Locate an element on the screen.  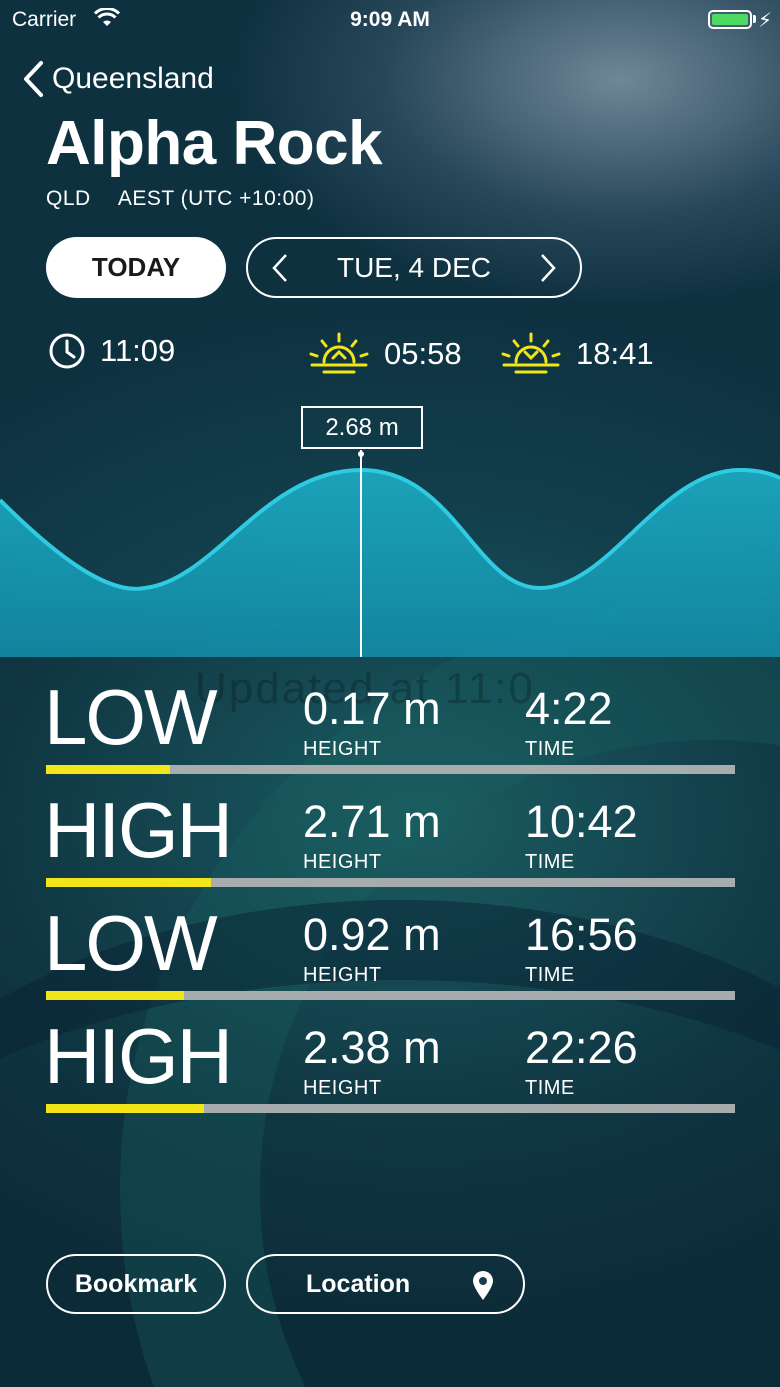
sunset-item: 18:41 is located at coordinates (577, 354).